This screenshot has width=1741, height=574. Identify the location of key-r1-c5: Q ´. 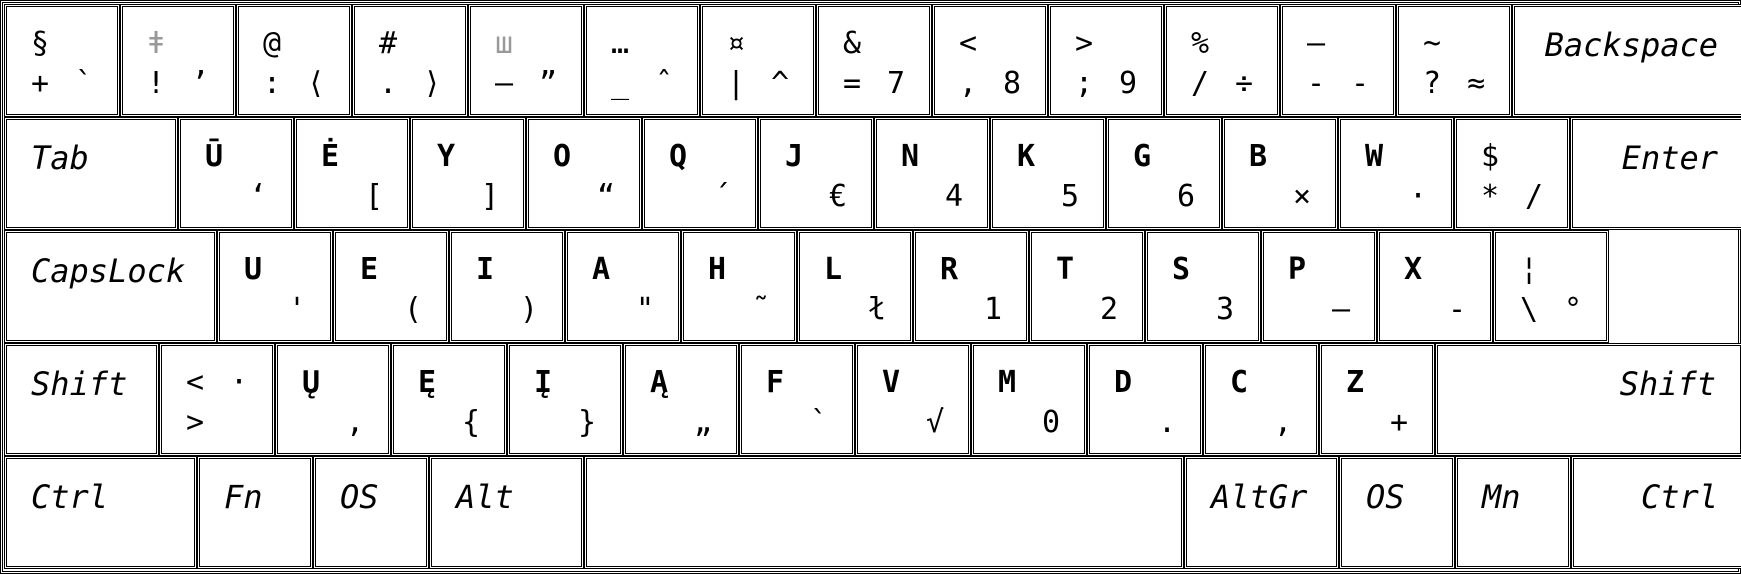
(700, 173).